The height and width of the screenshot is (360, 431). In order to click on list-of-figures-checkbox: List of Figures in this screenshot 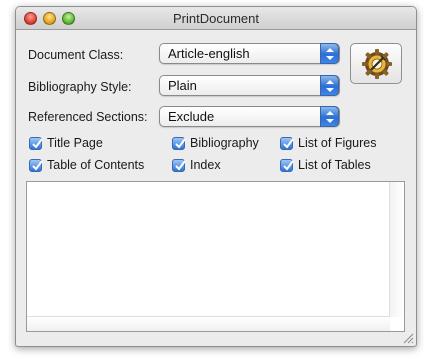, I will do `click(328, 143)`.